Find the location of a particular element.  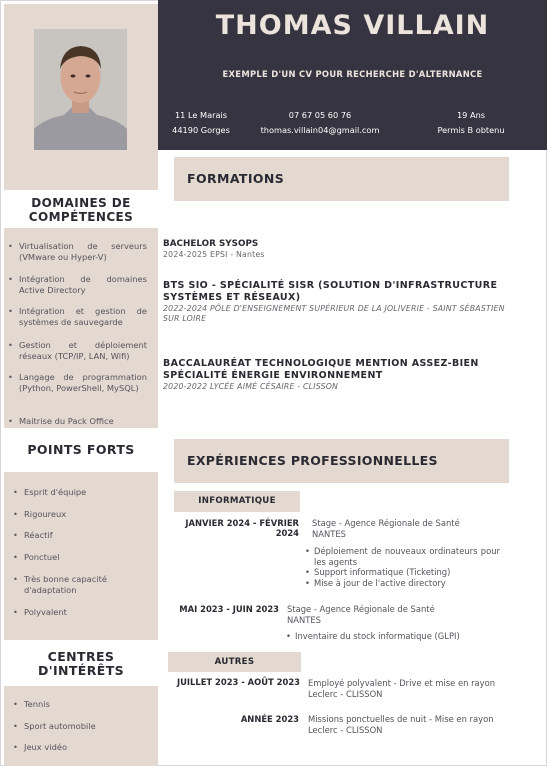

job-tasks: Inventaire du stock informatique (GLPI) is located at coordinates (386, 636).